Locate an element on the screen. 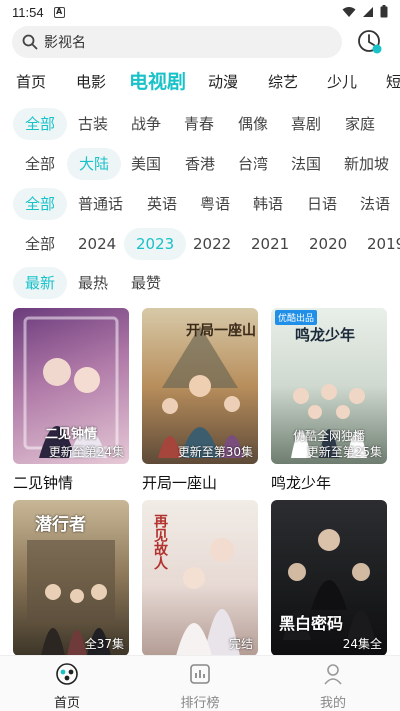 This screenshot has width=400, height=711. video-card: 二见钟情 更新至第24集 二见钟情 is located at coordinates (71, 400).